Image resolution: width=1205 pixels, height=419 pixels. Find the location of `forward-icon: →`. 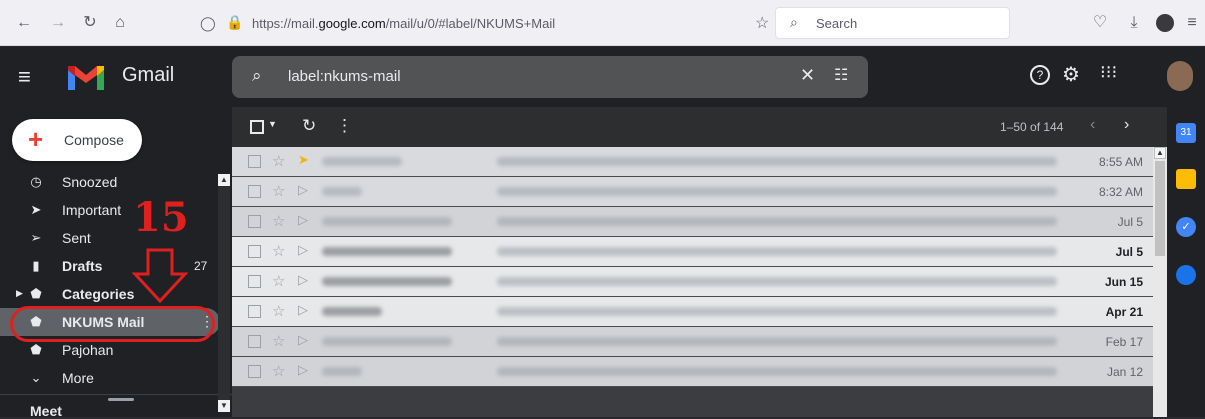

forward-icon: → is located at coordinates (58, 23).